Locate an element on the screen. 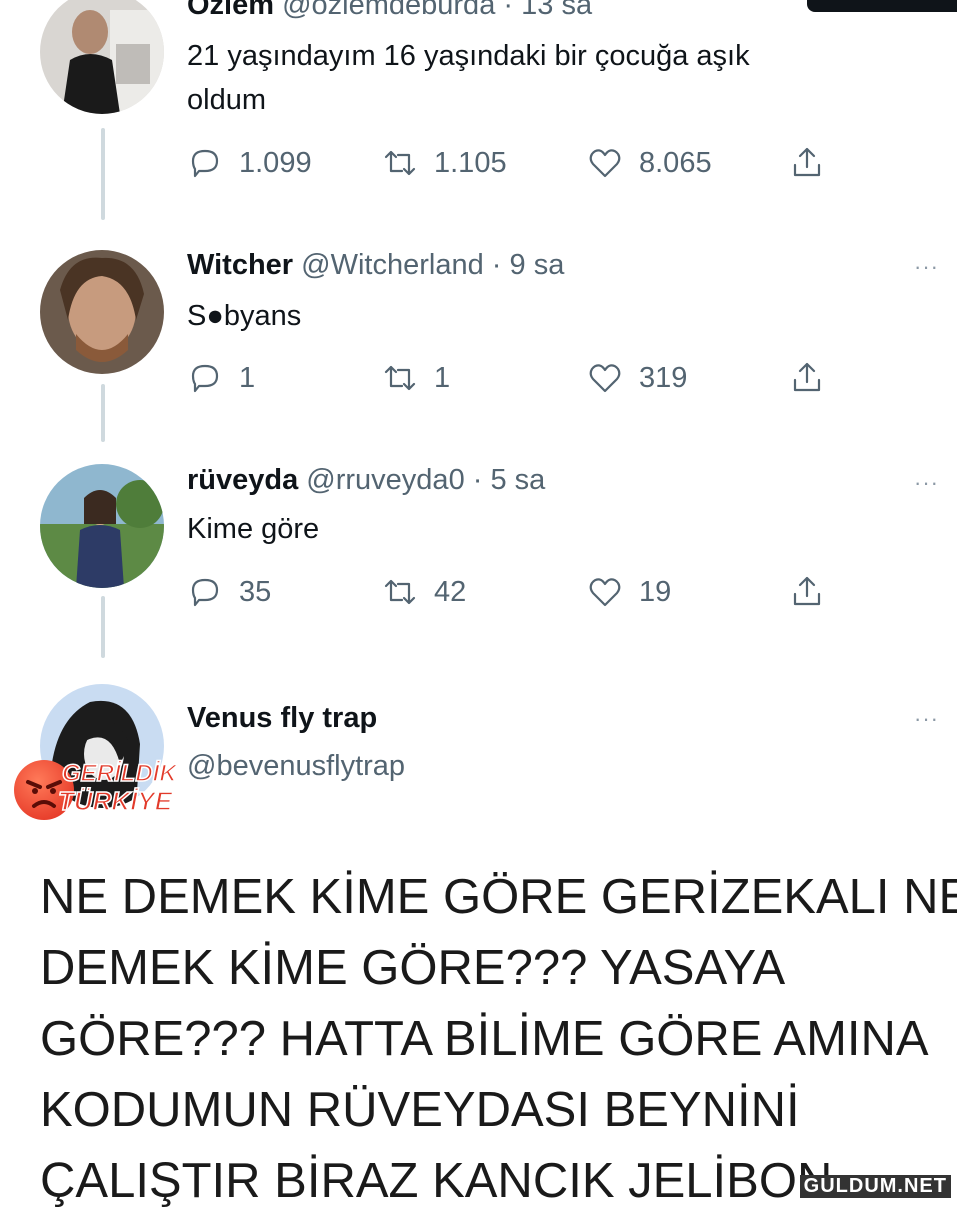  user-handle: @bevenusflytrap is located at coordinates (296, 766).